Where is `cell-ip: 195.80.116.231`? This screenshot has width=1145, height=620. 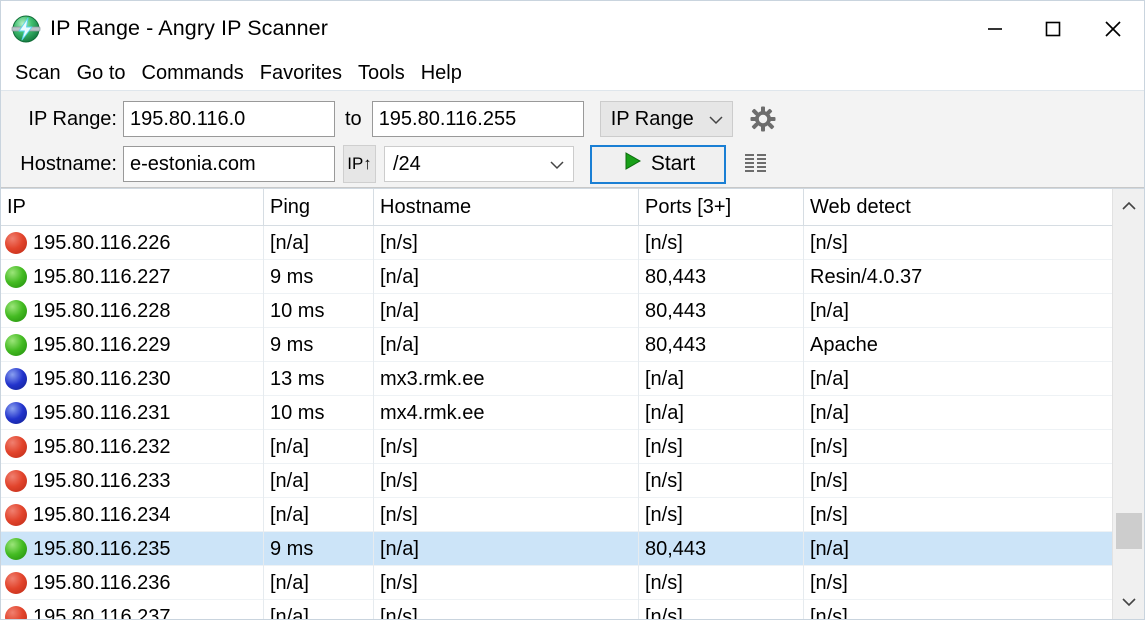
cell-ip: 195.80.116.231 is located at coordinates (132, 413).